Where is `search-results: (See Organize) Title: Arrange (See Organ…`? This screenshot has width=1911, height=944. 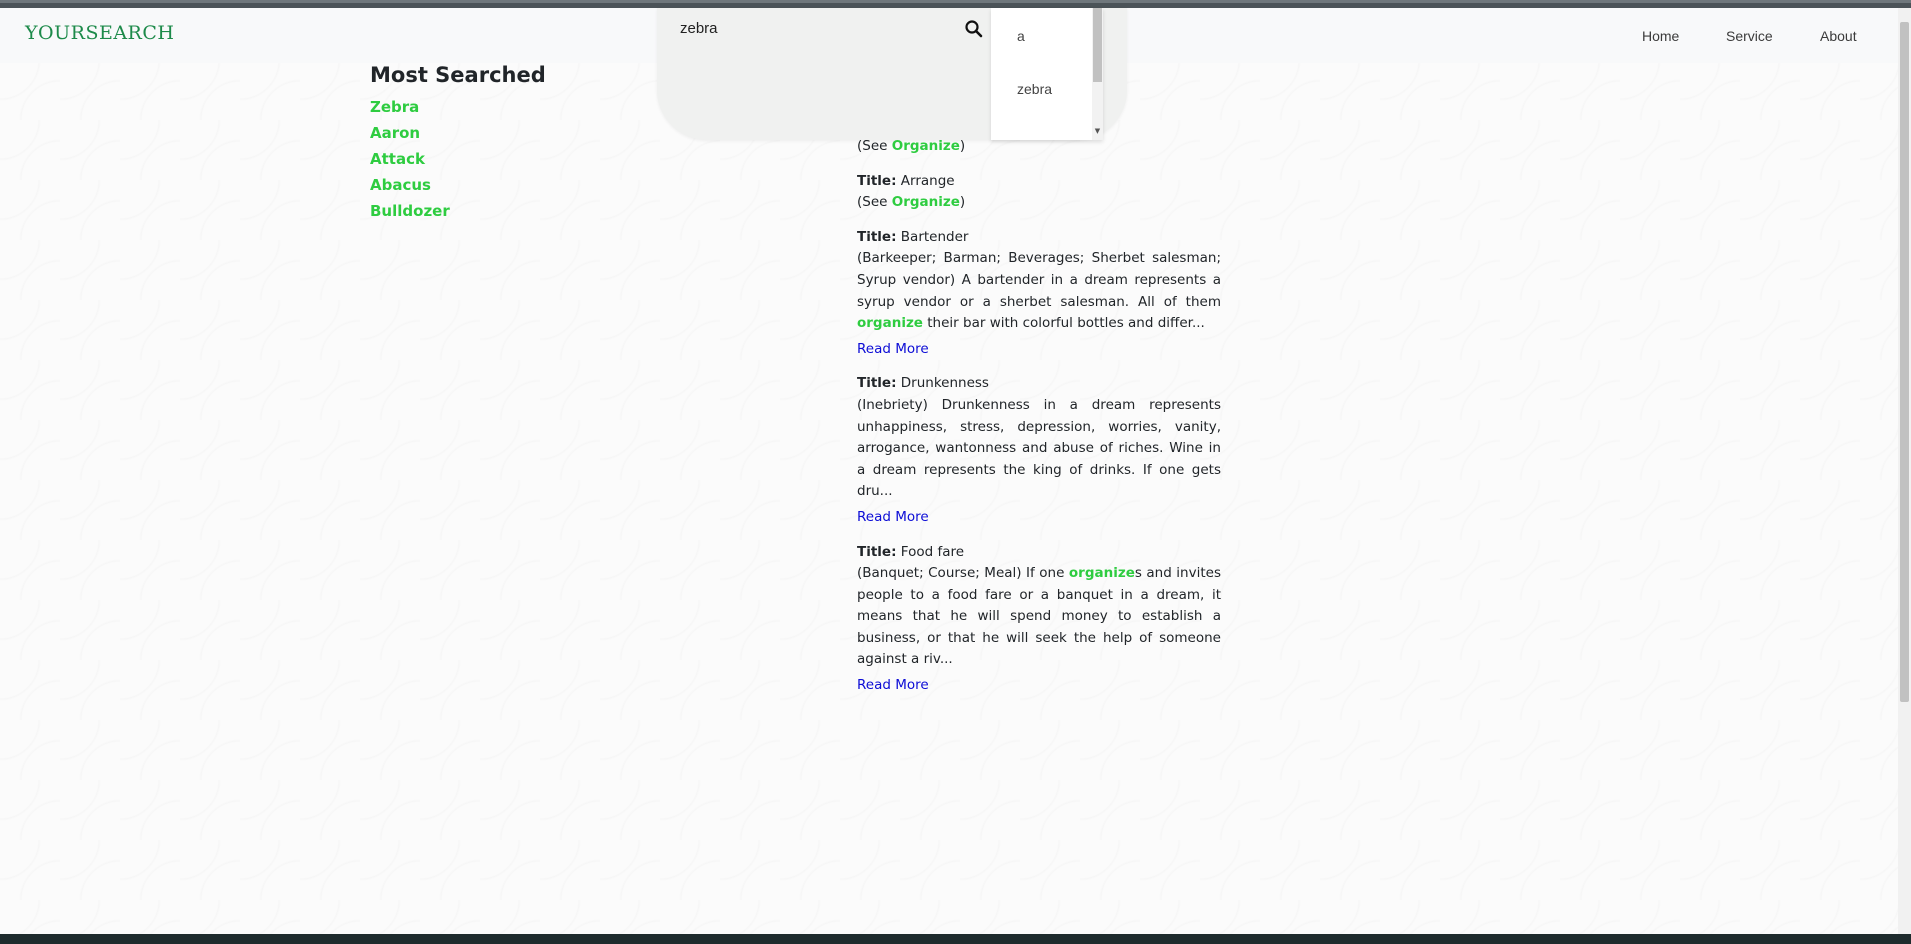
search-results: (See Organize) Title: Arrange (See Organ… is located at coordinates (1039, 423).